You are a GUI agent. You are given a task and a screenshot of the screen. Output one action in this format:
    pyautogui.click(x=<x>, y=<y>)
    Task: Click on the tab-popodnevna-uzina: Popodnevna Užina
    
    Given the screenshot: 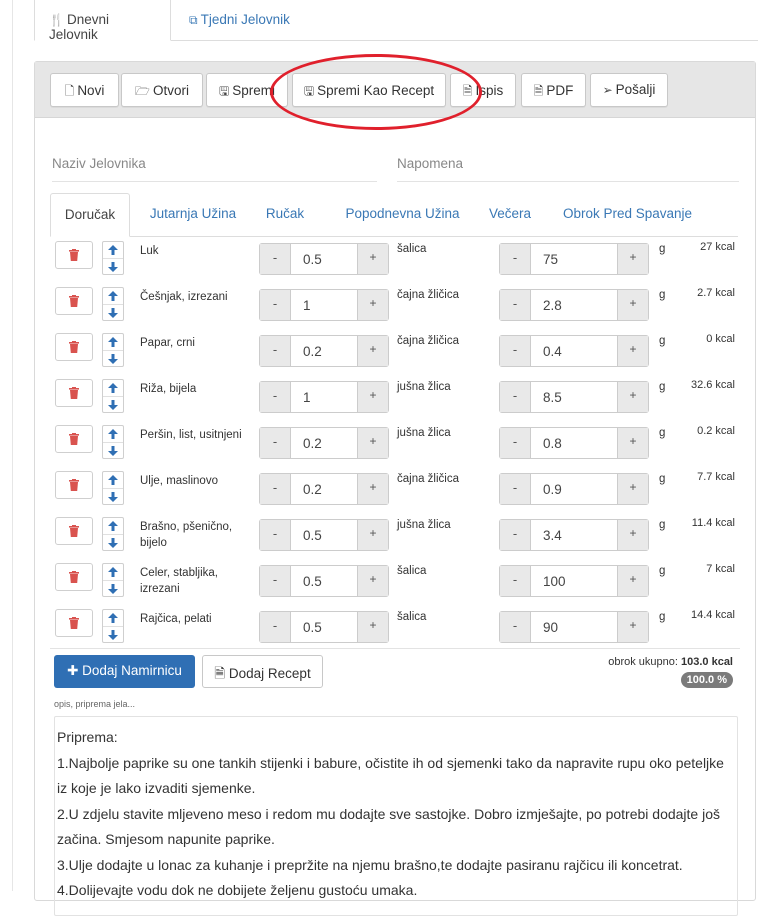 What is the action you would take?
    pyautogui.click(x=402, y=215)
    